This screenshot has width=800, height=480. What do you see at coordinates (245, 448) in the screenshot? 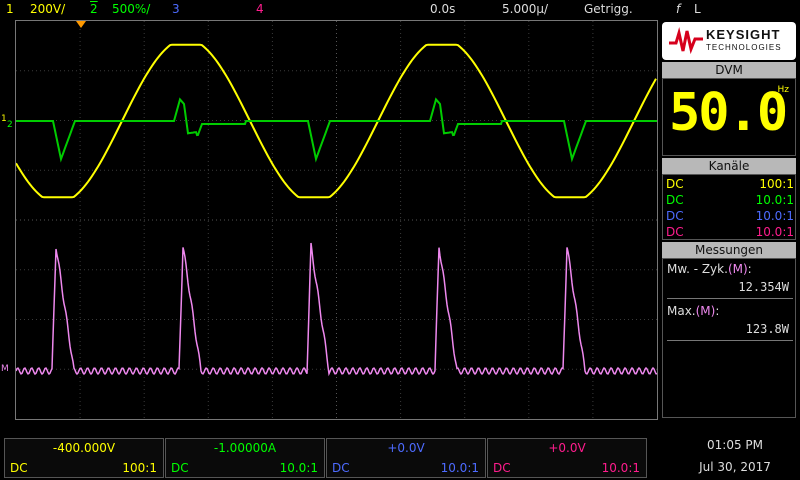
I see `channel-offset: -1.00000A` at bounding box center [245, 448].